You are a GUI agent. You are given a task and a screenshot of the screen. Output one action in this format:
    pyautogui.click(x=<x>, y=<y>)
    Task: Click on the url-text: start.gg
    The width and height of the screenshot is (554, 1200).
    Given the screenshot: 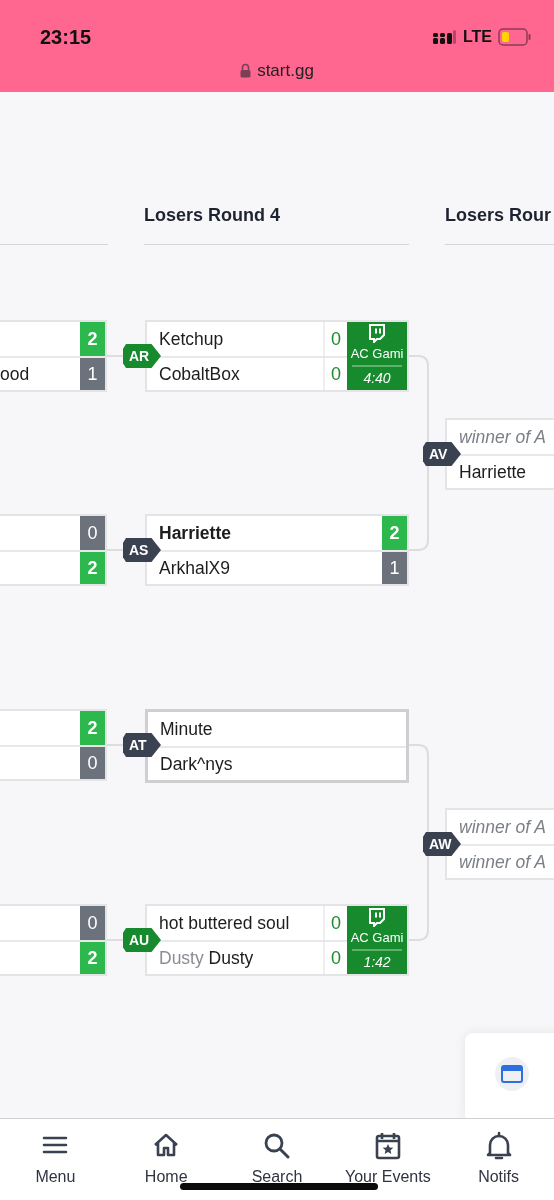 What is the action you would take?
    pyautogui.click(x=285, y=71)
    